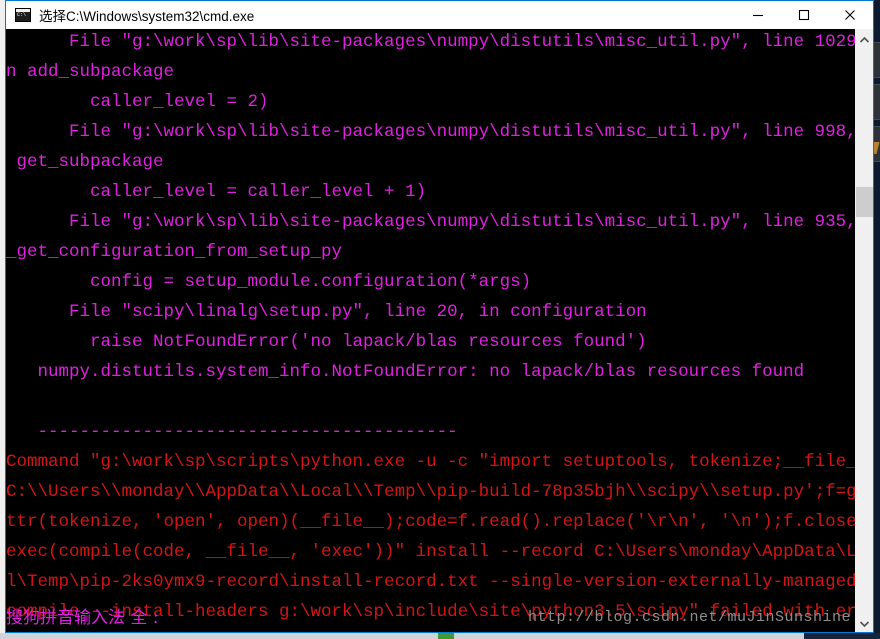 This screenshot has width=880, height=639. What do you see at coordinates (758, 15) in the screenshot?
I see `minimize-button` at bounding box center [758, 15].